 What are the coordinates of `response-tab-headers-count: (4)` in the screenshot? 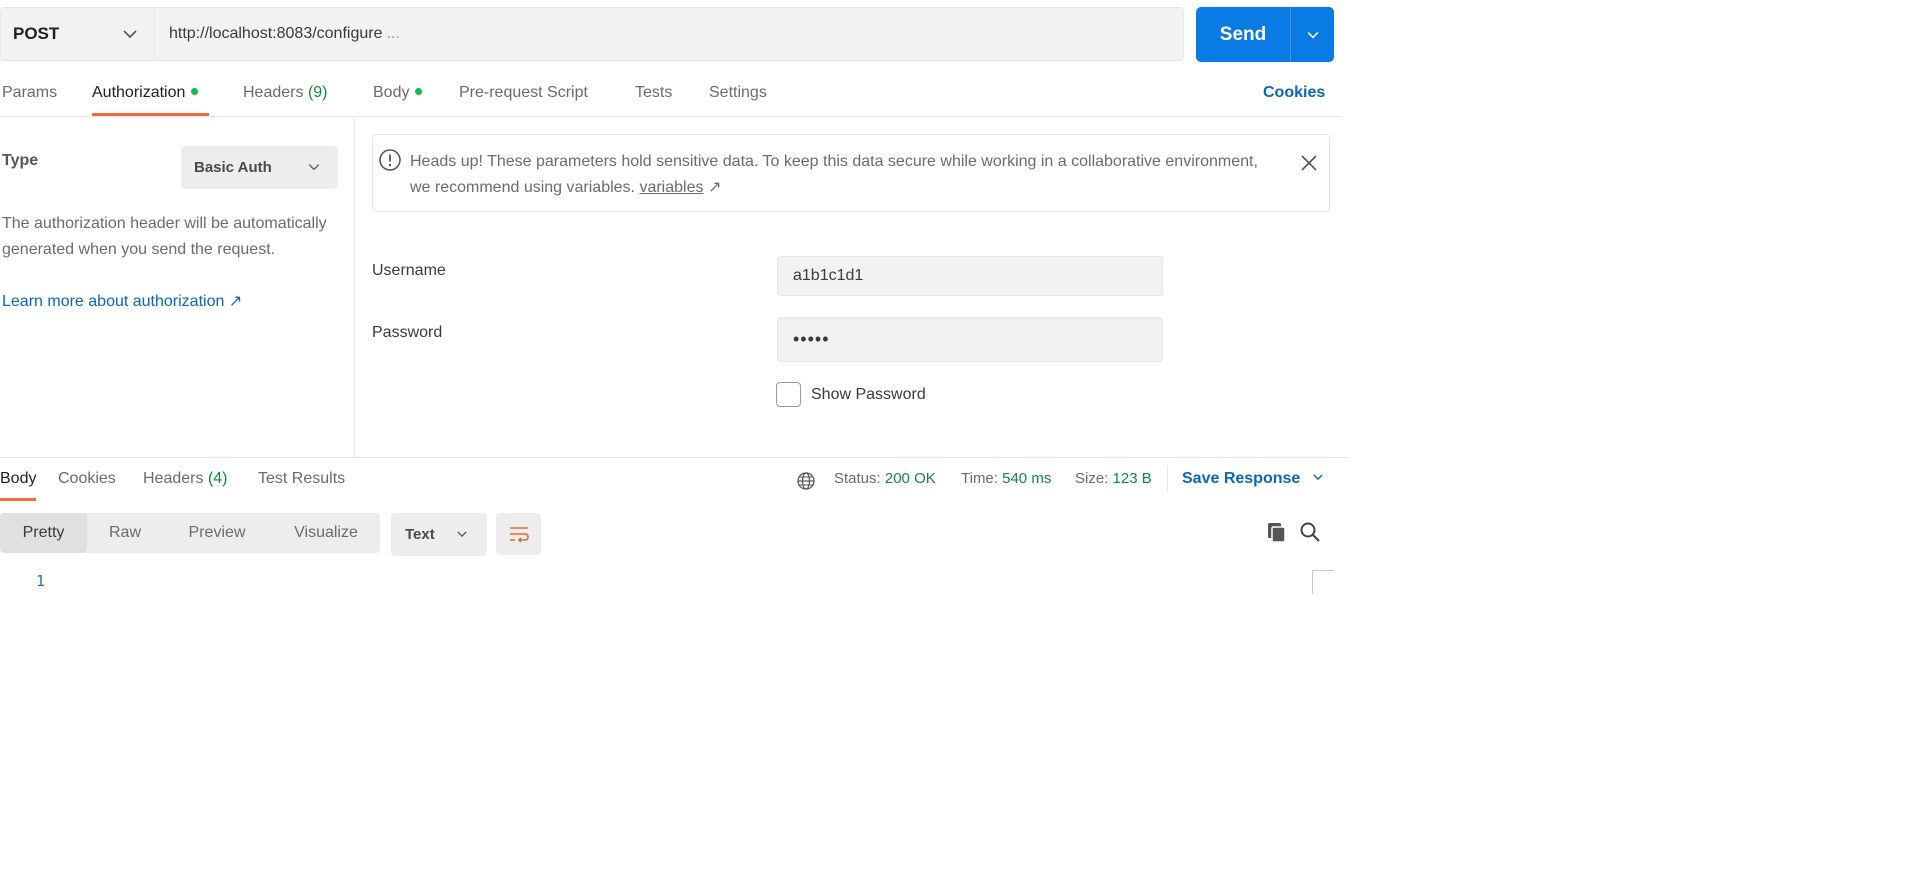 It's located at (217, 478).